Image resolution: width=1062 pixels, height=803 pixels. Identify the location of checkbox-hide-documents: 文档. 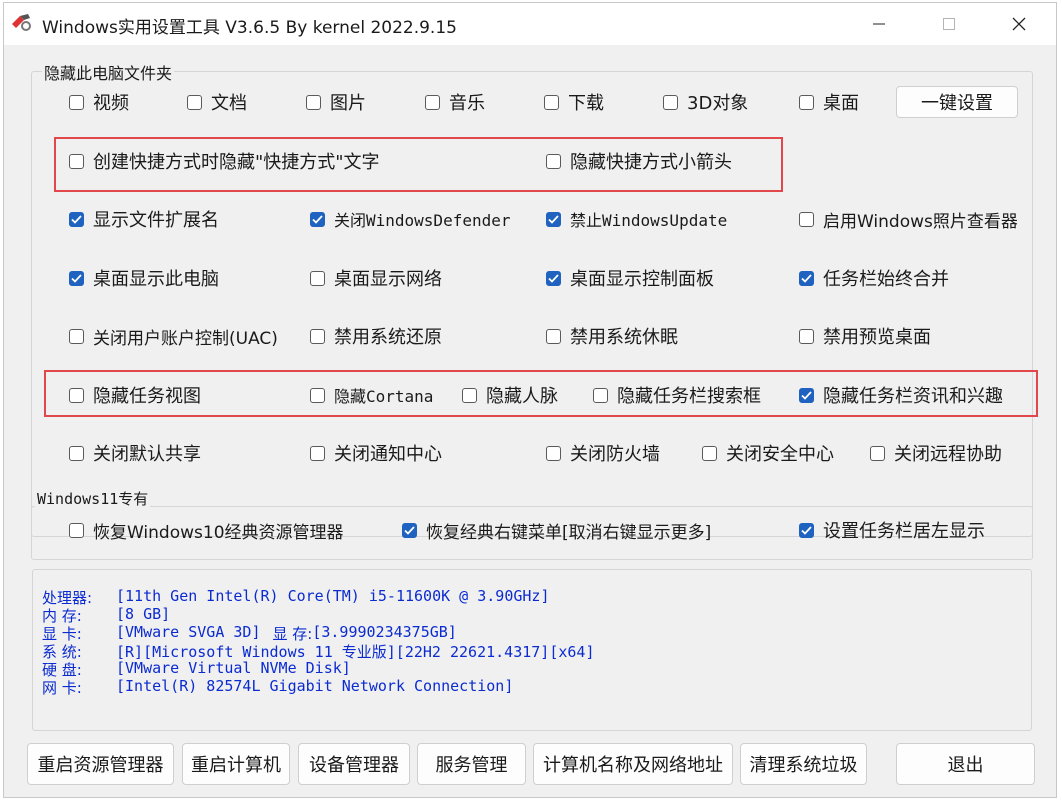
(217, 102).